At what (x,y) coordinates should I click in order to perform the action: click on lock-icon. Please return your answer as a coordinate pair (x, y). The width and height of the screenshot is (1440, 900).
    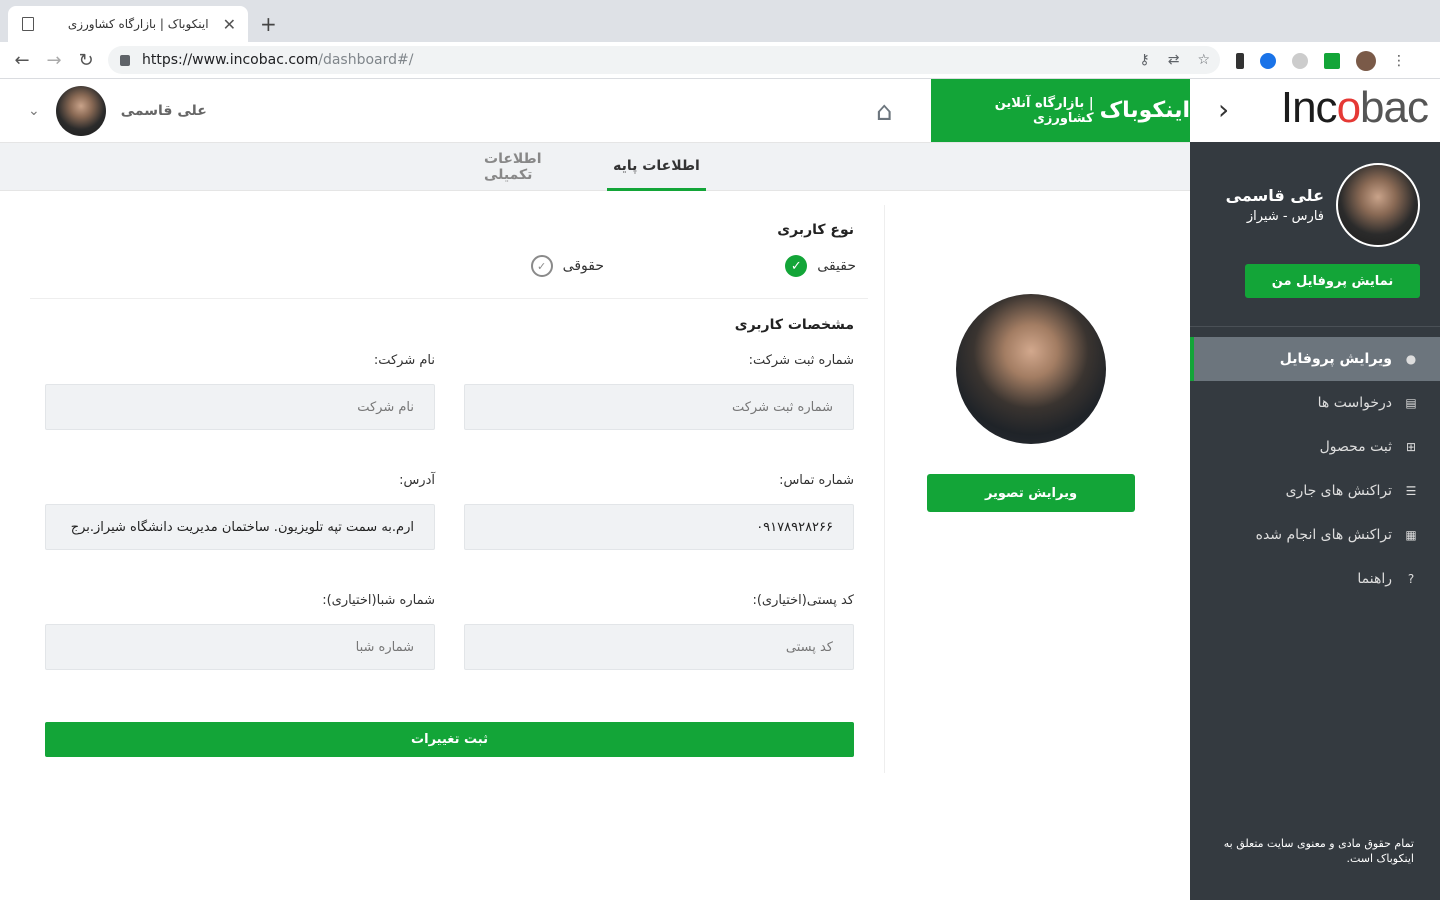
    Looking at the image, I should click on (125, 60).